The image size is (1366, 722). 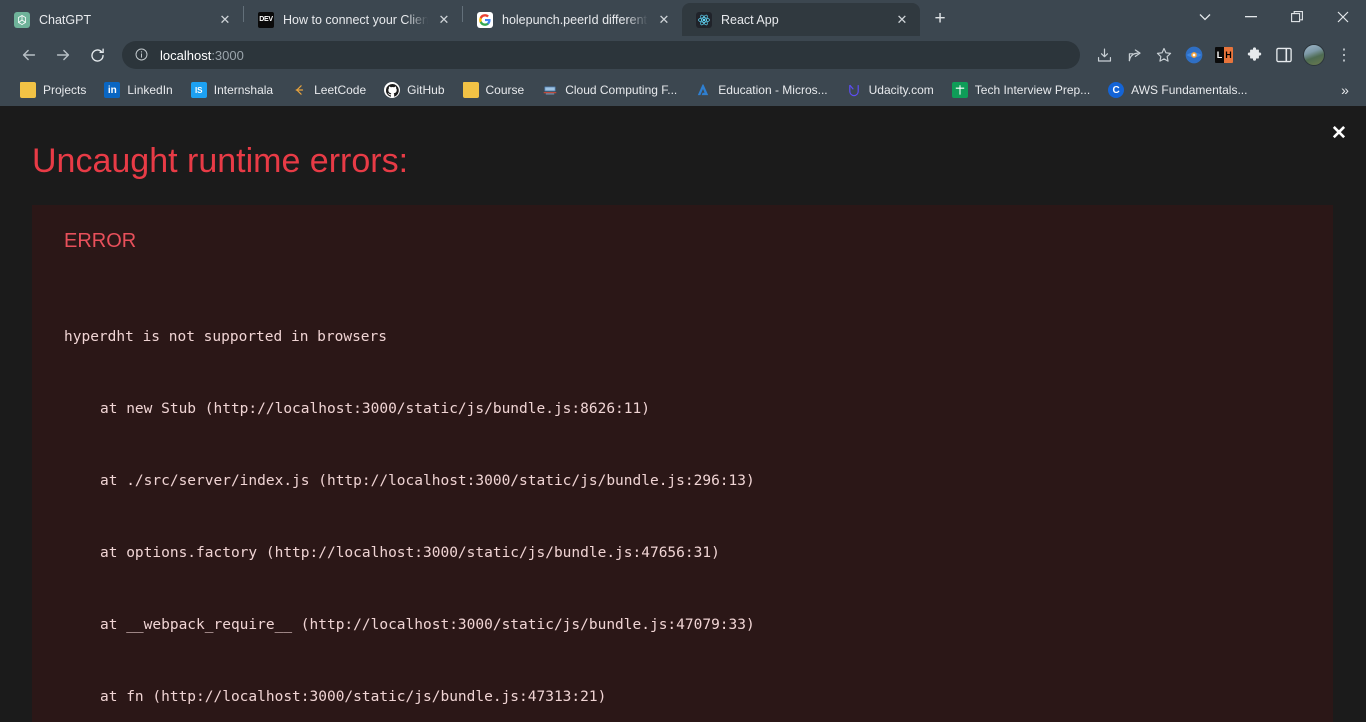 I want to click on udacity-icon, so click(x=854, y=90).